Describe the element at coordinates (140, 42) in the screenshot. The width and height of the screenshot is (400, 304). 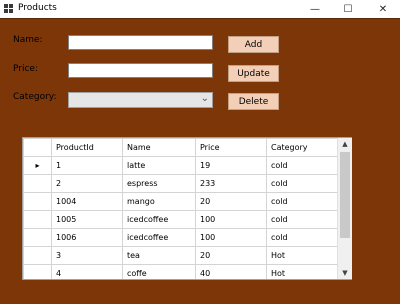
I see `name-input` at that location.